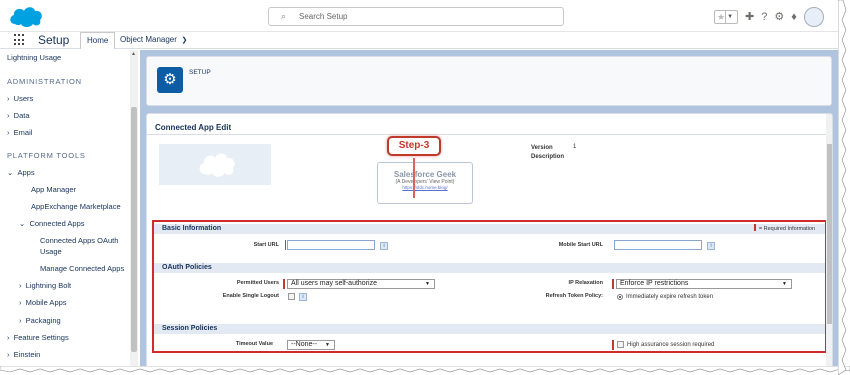 The width and height of the screenshot is (850, 375). What do you see at coordinates (72, 98) in the screenshot?
I see `sidebar-item-users: › Users` at bounding box center [72, 98].